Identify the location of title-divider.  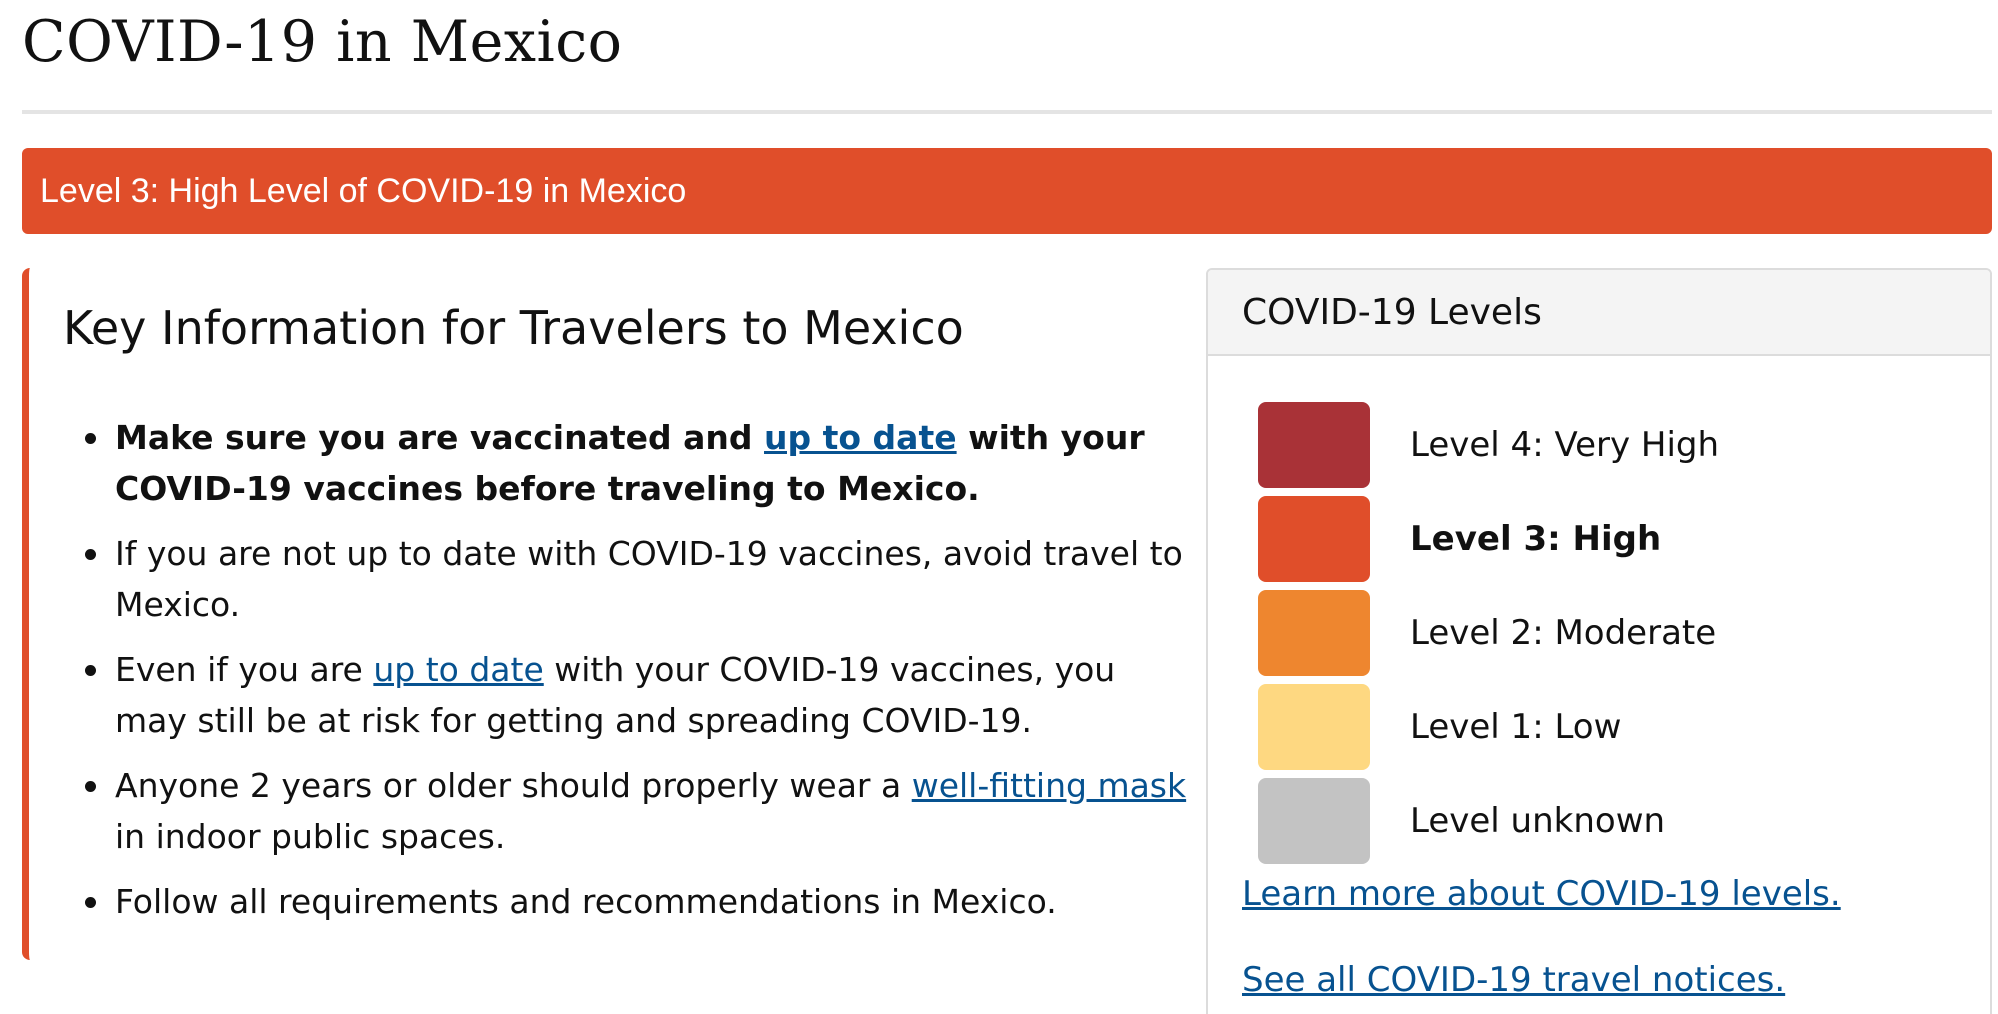
(1007, 112).